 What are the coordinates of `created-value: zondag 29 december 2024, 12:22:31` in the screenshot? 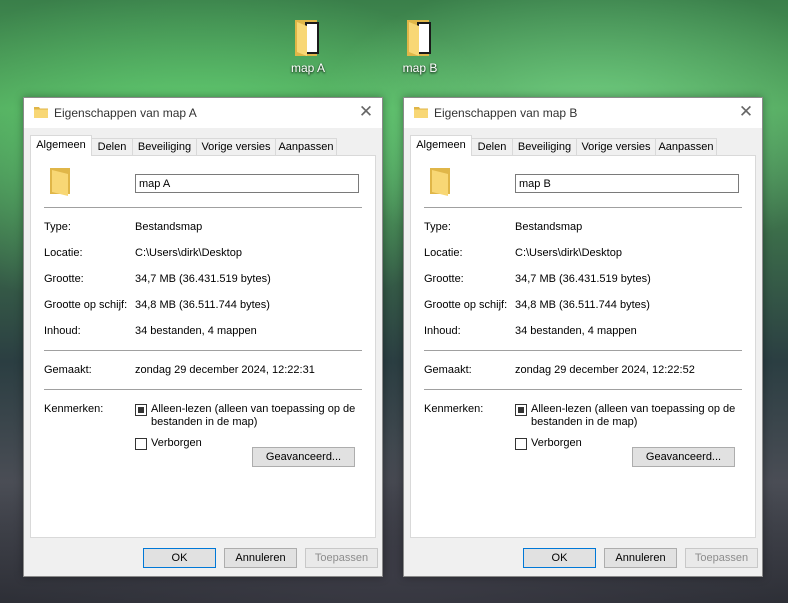 It's located at (225, 370).